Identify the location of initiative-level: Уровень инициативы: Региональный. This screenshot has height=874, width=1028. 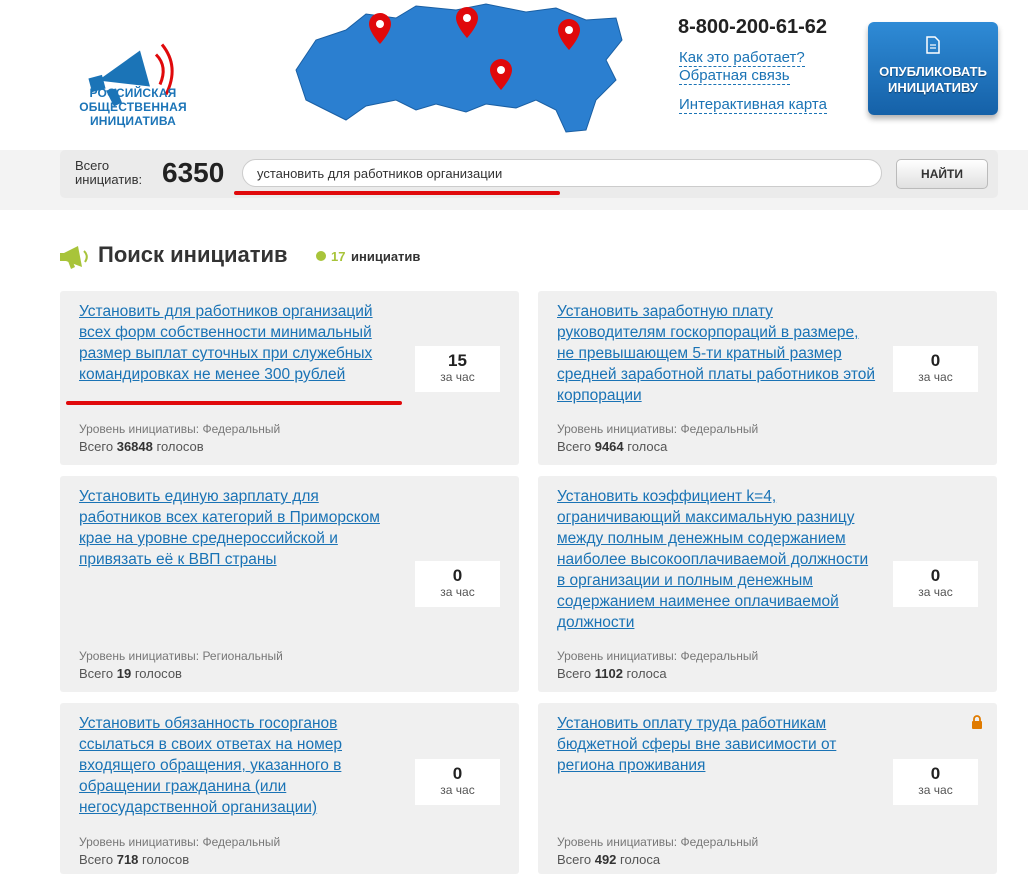
(181, 656).